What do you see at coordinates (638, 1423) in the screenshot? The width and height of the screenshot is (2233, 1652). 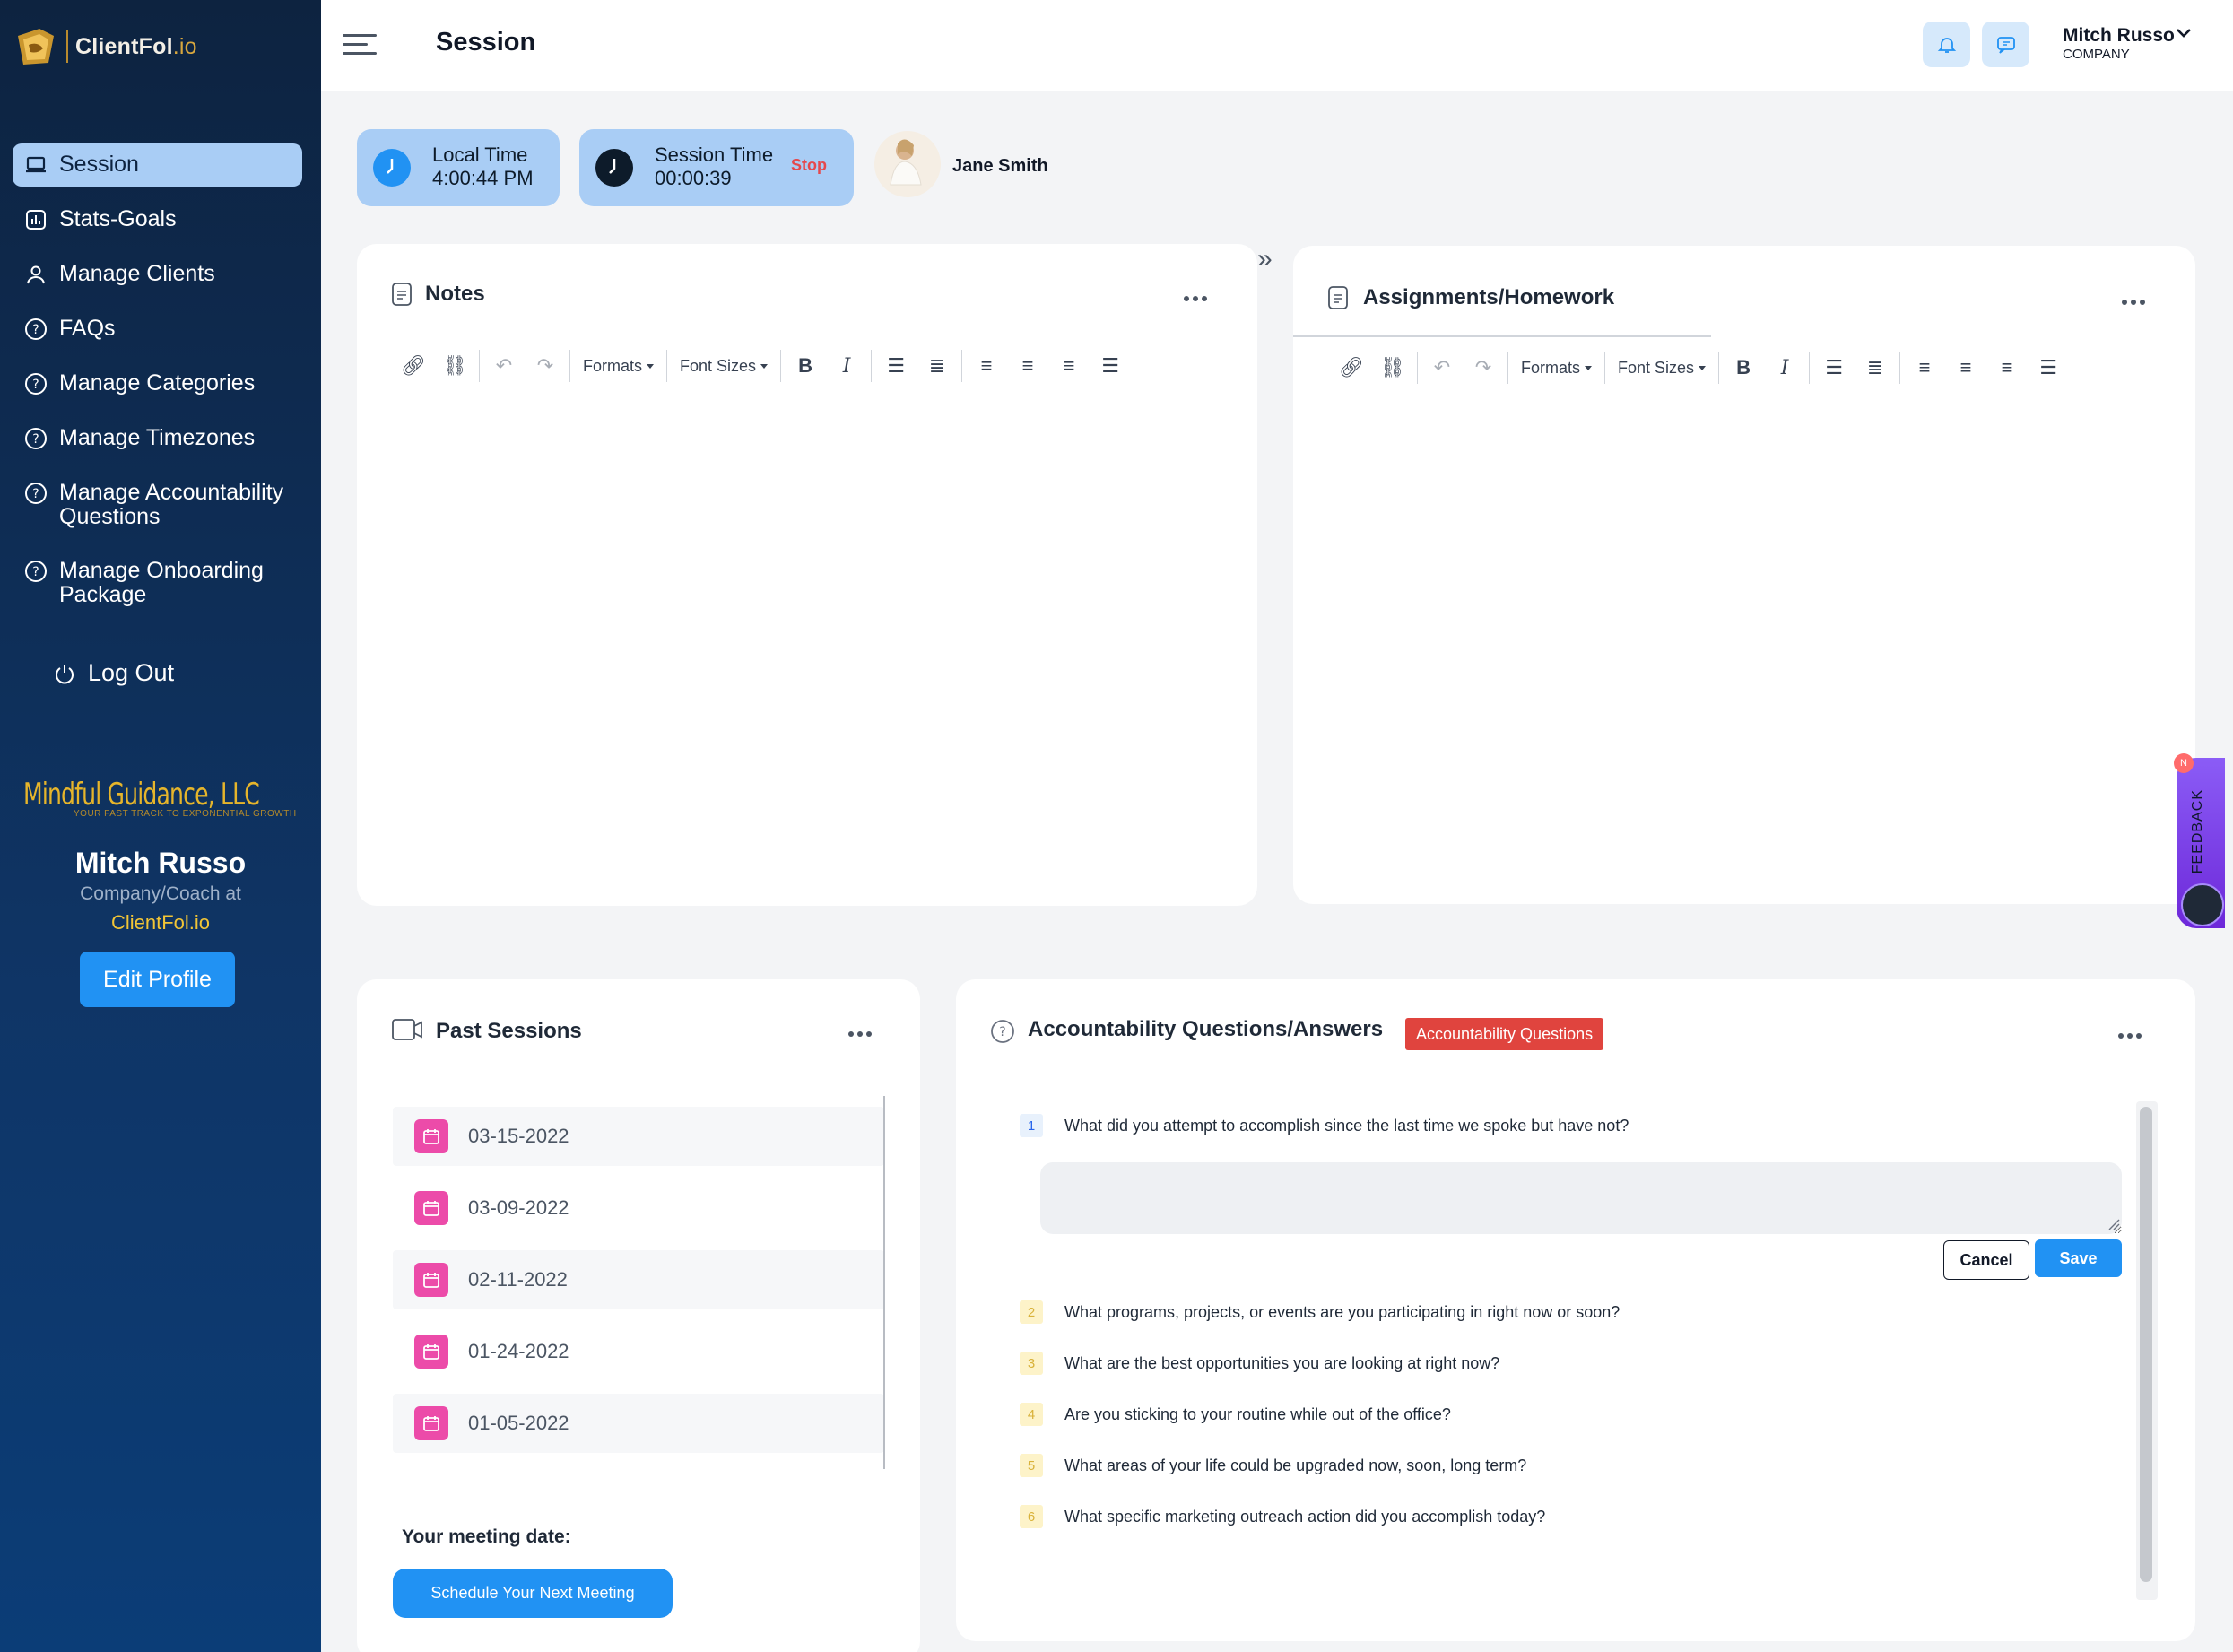 I see `session-row: 01-05-2022` at bounding box center [638, 1423].